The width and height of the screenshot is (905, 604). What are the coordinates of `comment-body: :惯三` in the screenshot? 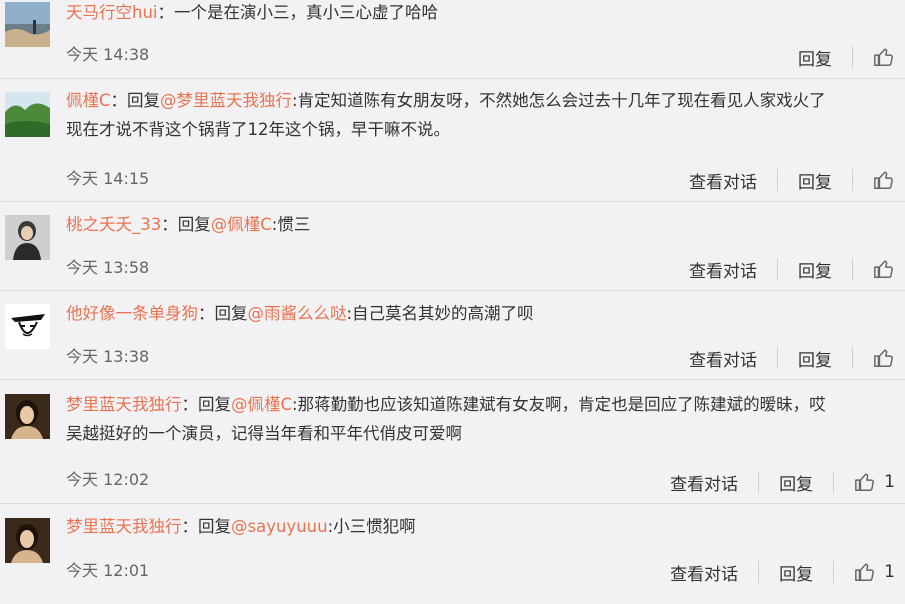 It's located at (291, 224).